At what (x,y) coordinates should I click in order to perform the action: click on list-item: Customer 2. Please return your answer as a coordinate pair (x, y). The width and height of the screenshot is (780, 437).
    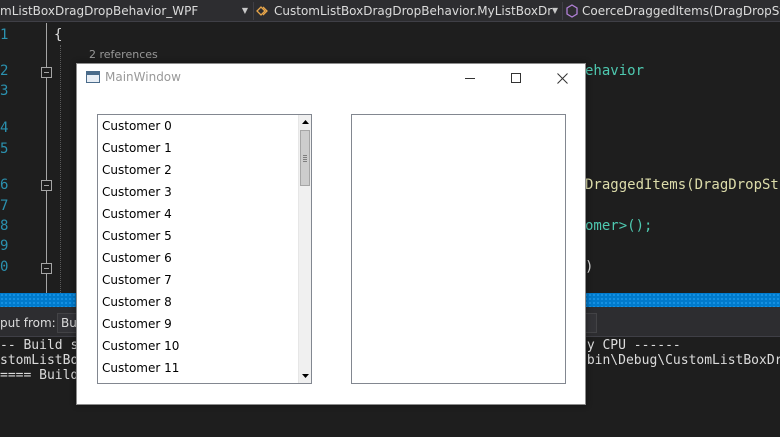
    Looking at the image, I should click on (198, 170).